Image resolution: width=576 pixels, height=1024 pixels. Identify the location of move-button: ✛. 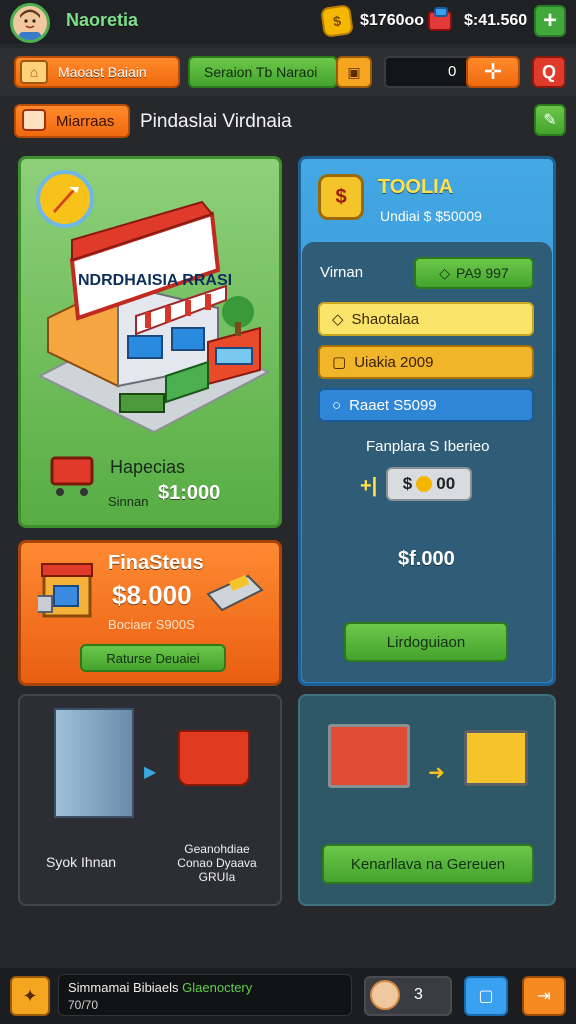
(493, 72).